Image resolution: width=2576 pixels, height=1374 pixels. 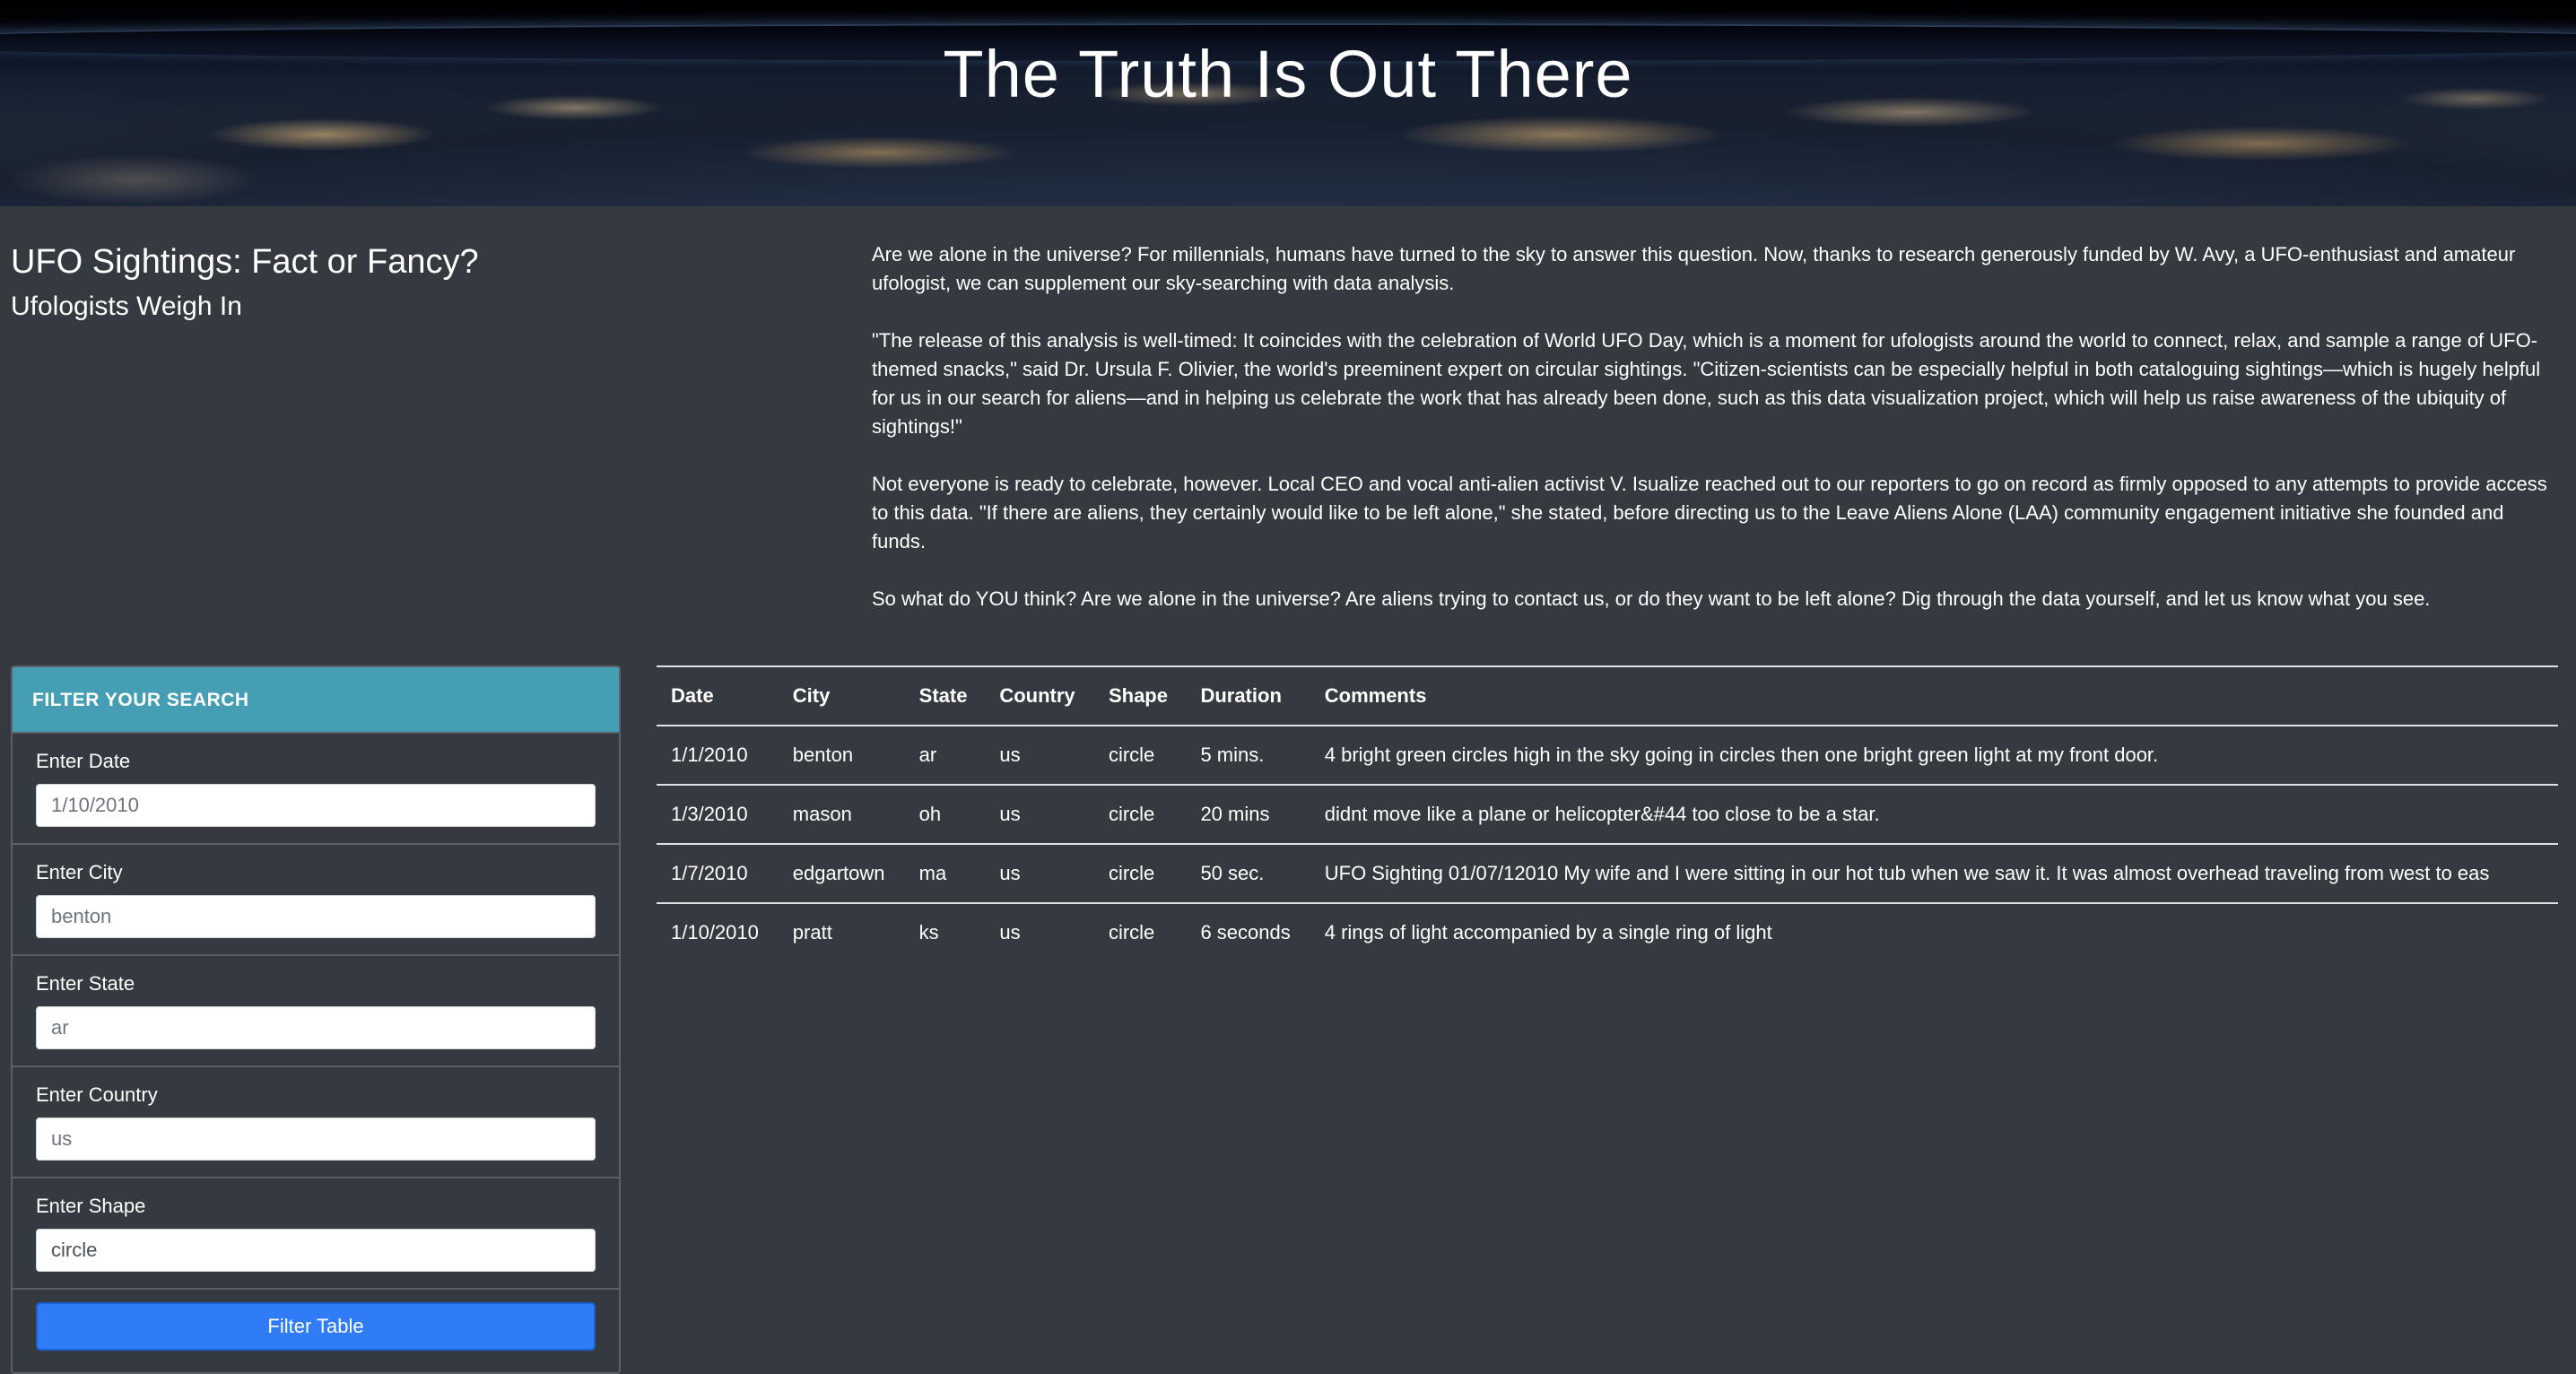 I want to click on shape-label: Enter Shape, so click(x=91, y=1206).